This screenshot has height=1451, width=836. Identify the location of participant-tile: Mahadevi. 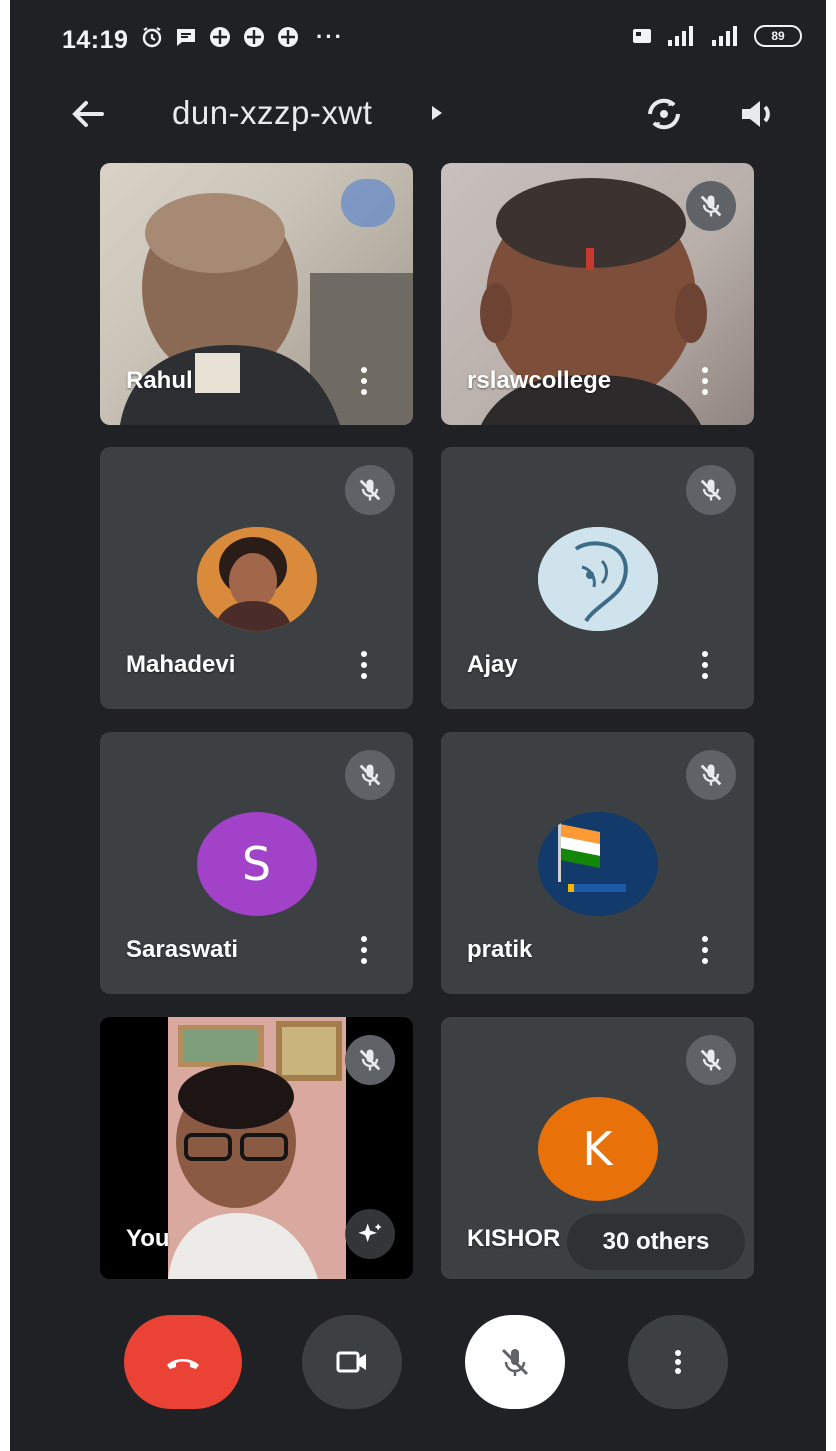
(256, 578).